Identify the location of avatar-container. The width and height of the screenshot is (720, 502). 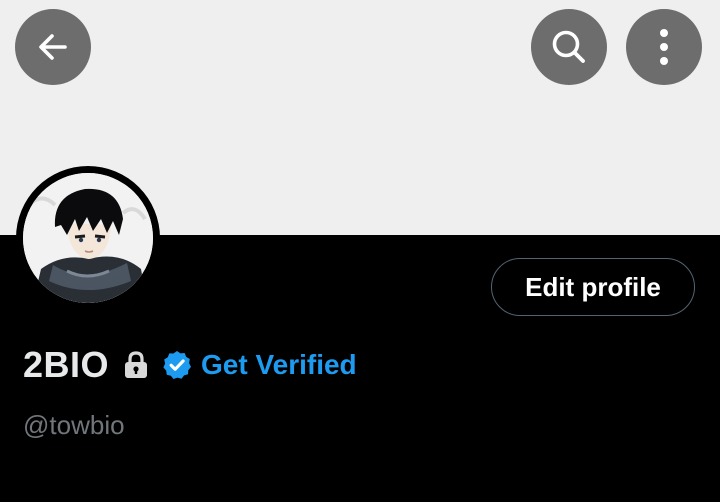
(88, 238).